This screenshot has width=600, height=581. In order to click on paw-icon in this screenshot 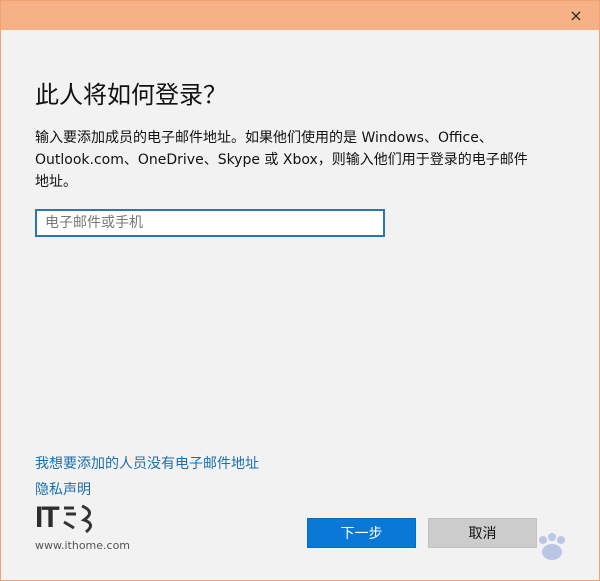, I will do `click(552, 546)`.